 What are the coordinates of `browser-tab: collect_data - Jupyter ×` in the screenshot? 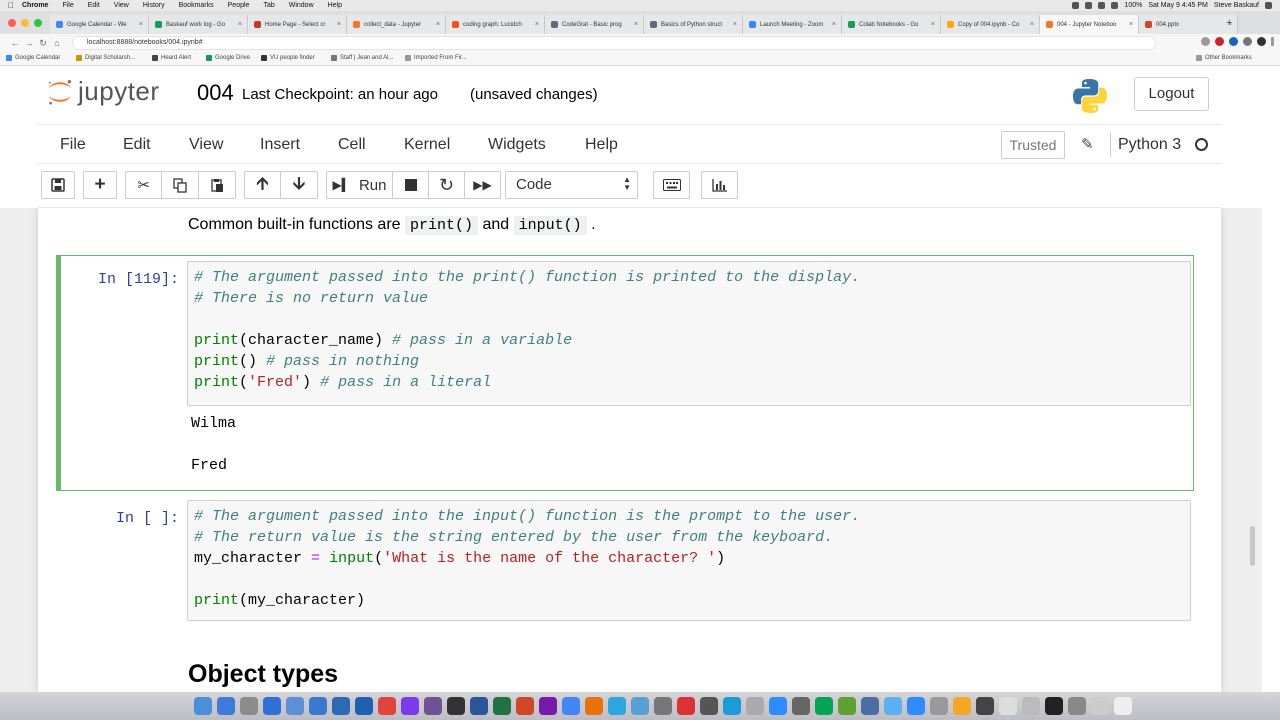 It's located at (396, 24).